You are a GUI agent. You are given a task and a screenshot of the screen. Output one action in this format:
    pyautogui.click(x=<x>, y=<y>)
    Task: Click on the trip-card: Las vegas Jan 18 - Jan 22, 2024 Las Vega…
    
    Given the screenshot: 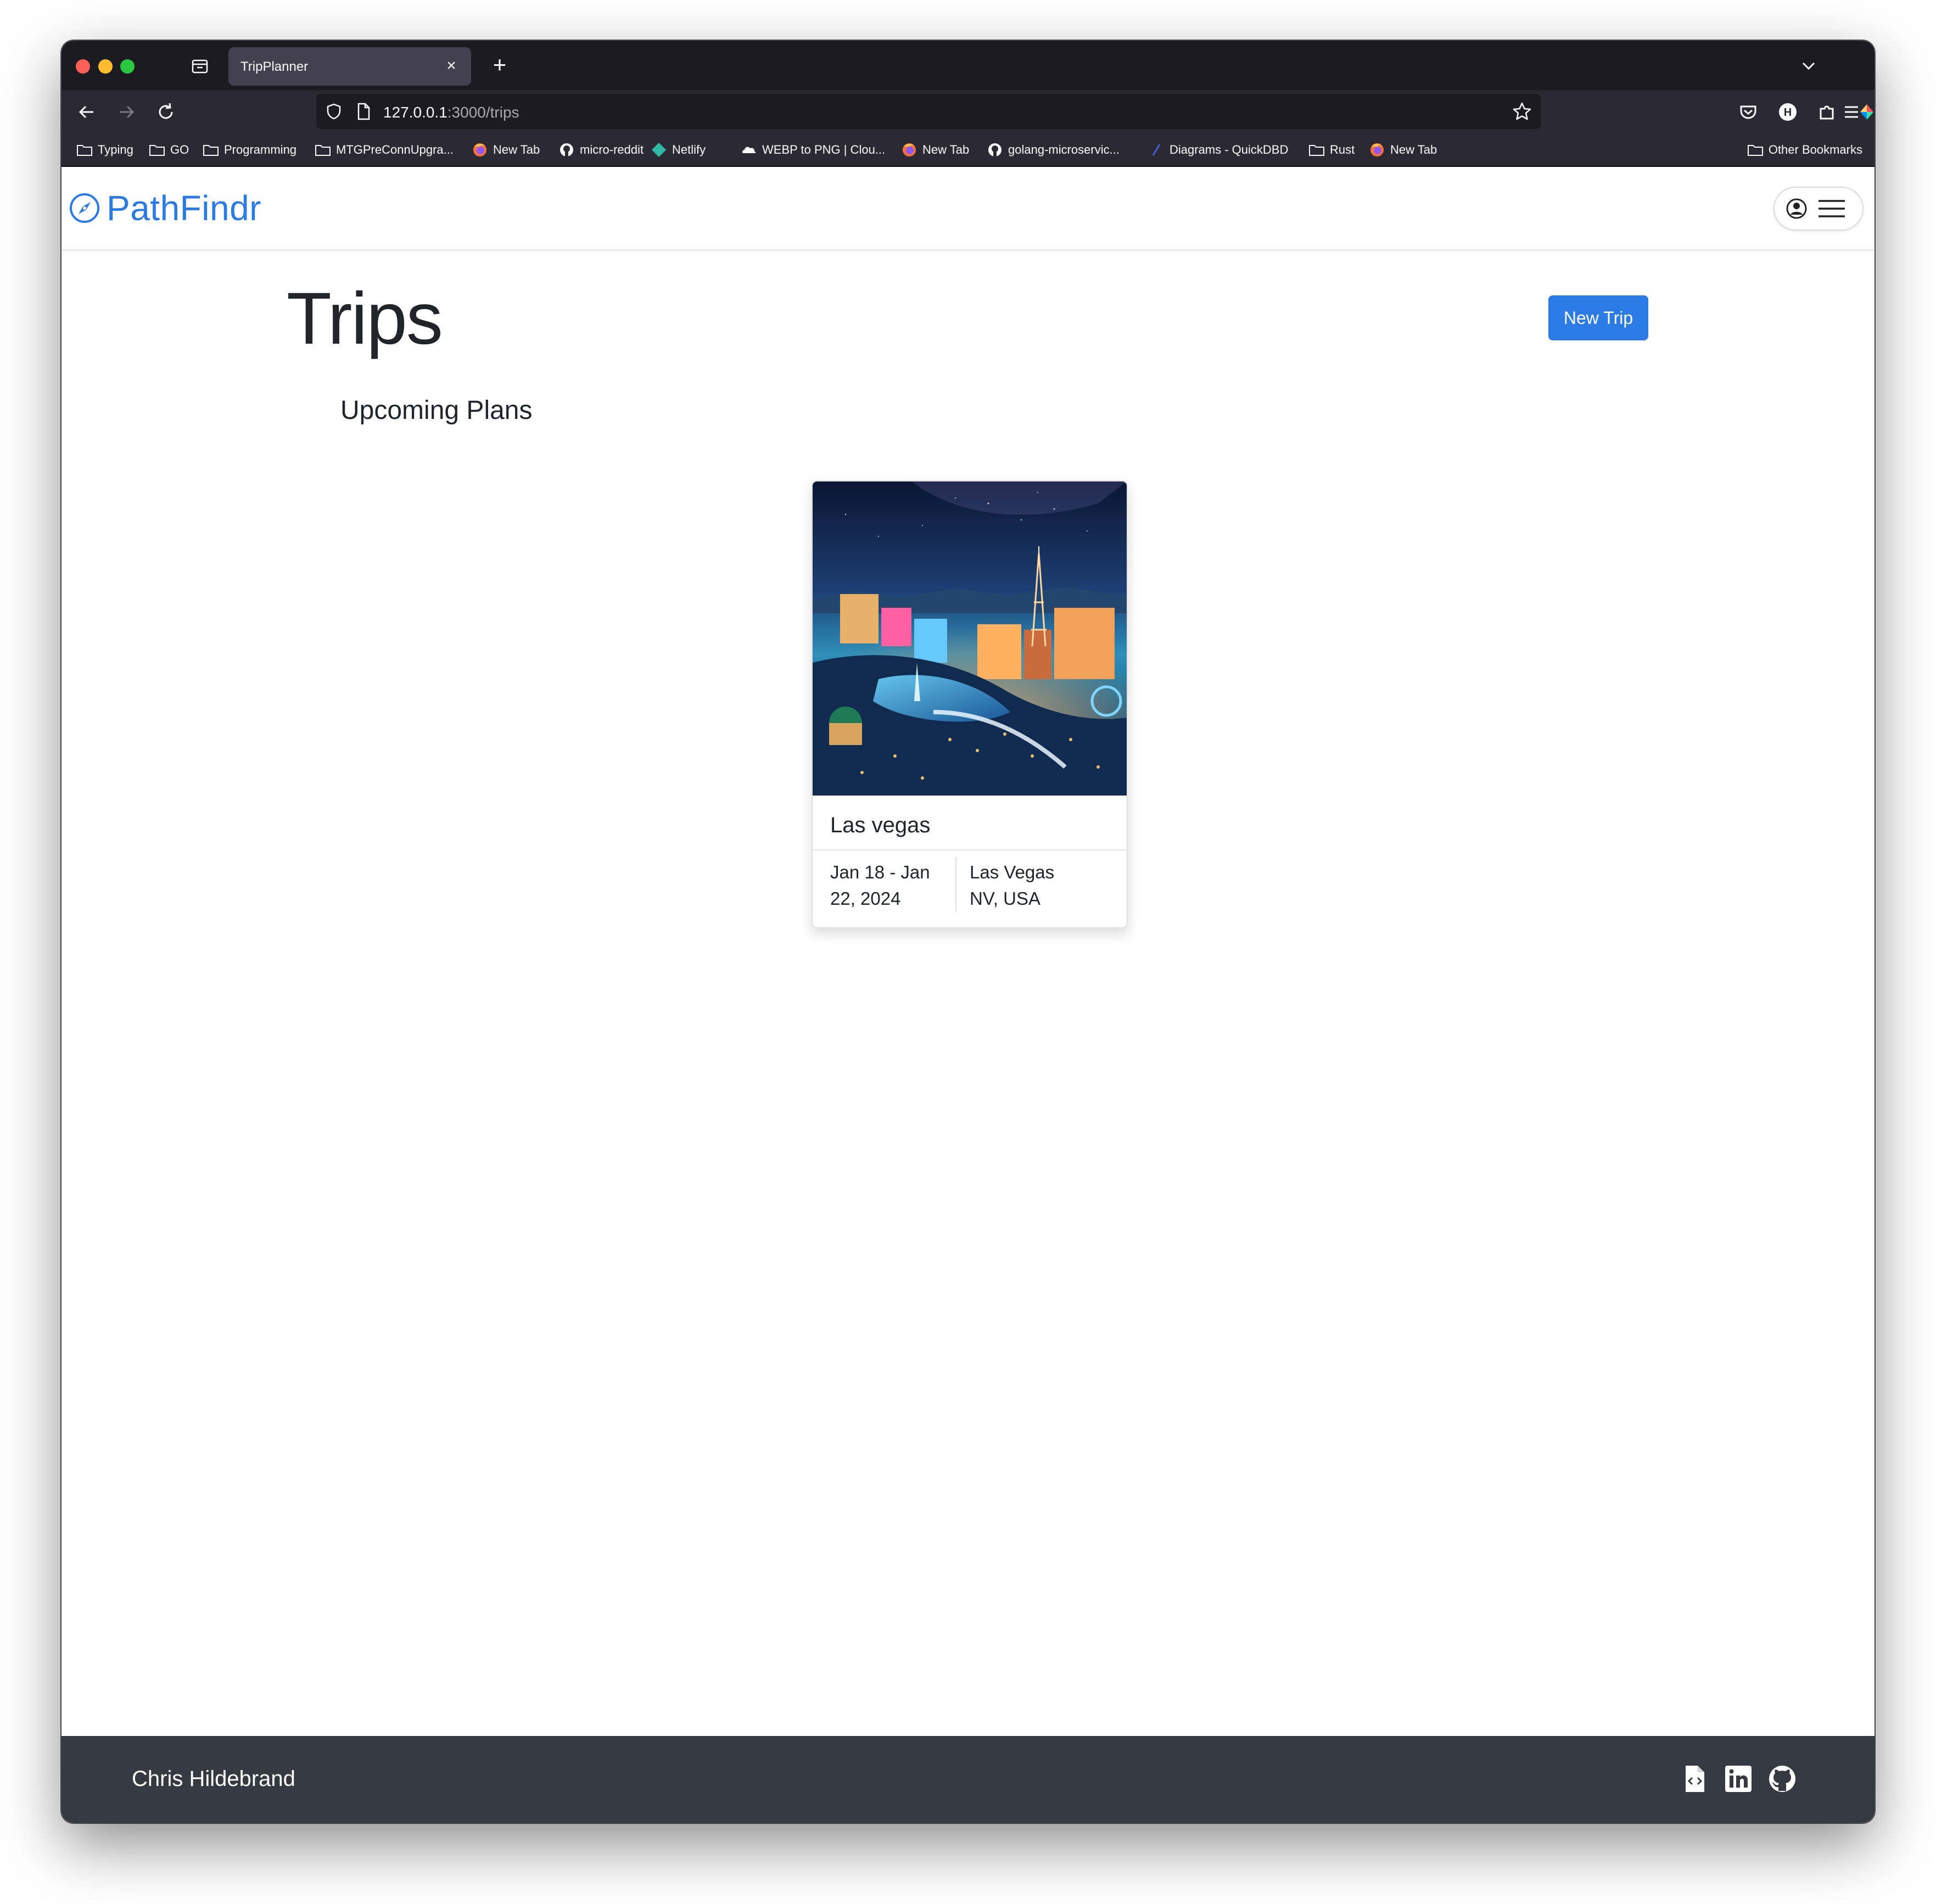 What is the action you would take?
    pyautogui.click(x=970, y=704)
    